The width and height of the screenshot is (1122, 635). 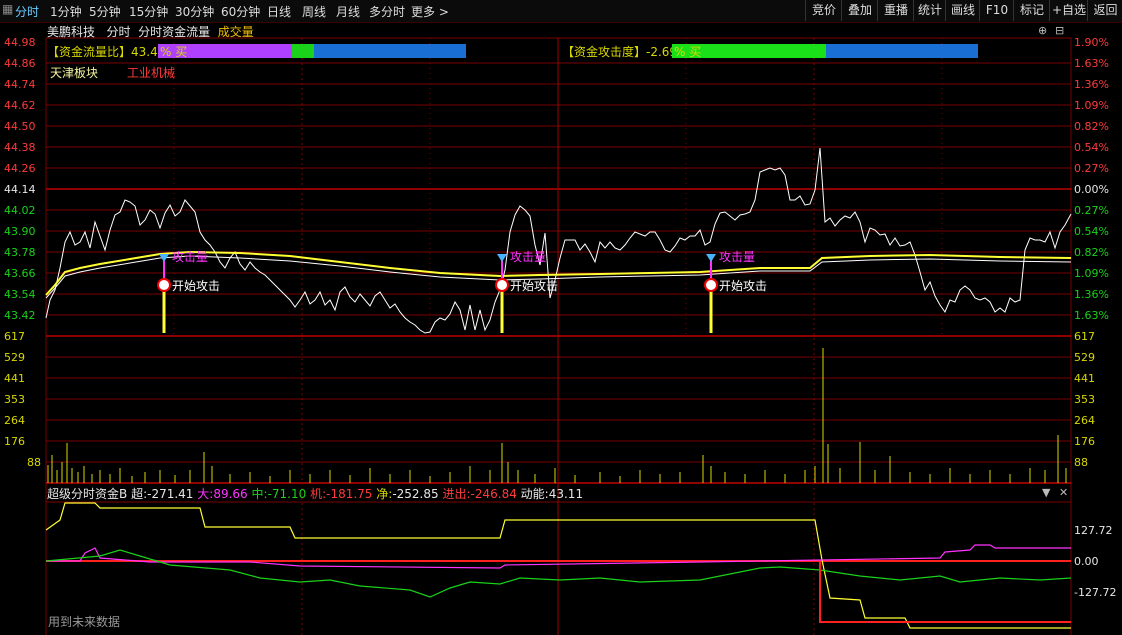 What do you see at coordinates (620, 52) in the screenshot?
I see `attack-label: 【资金攻击度】-2.69` at bounding box center [620, 52].